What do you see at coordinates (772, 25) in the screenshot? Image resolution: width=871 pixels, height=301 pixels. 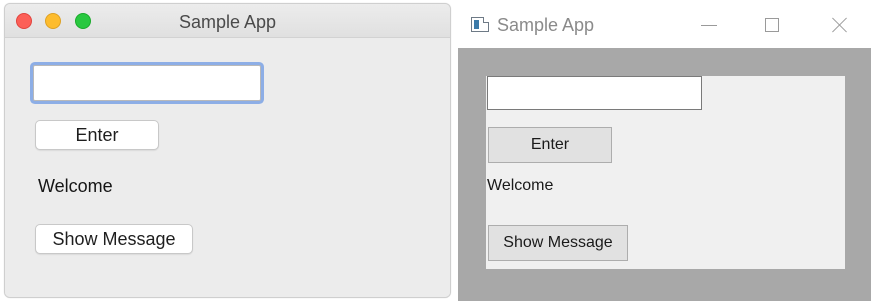 I see `maximize-icon` at bounding box center [772, 25].